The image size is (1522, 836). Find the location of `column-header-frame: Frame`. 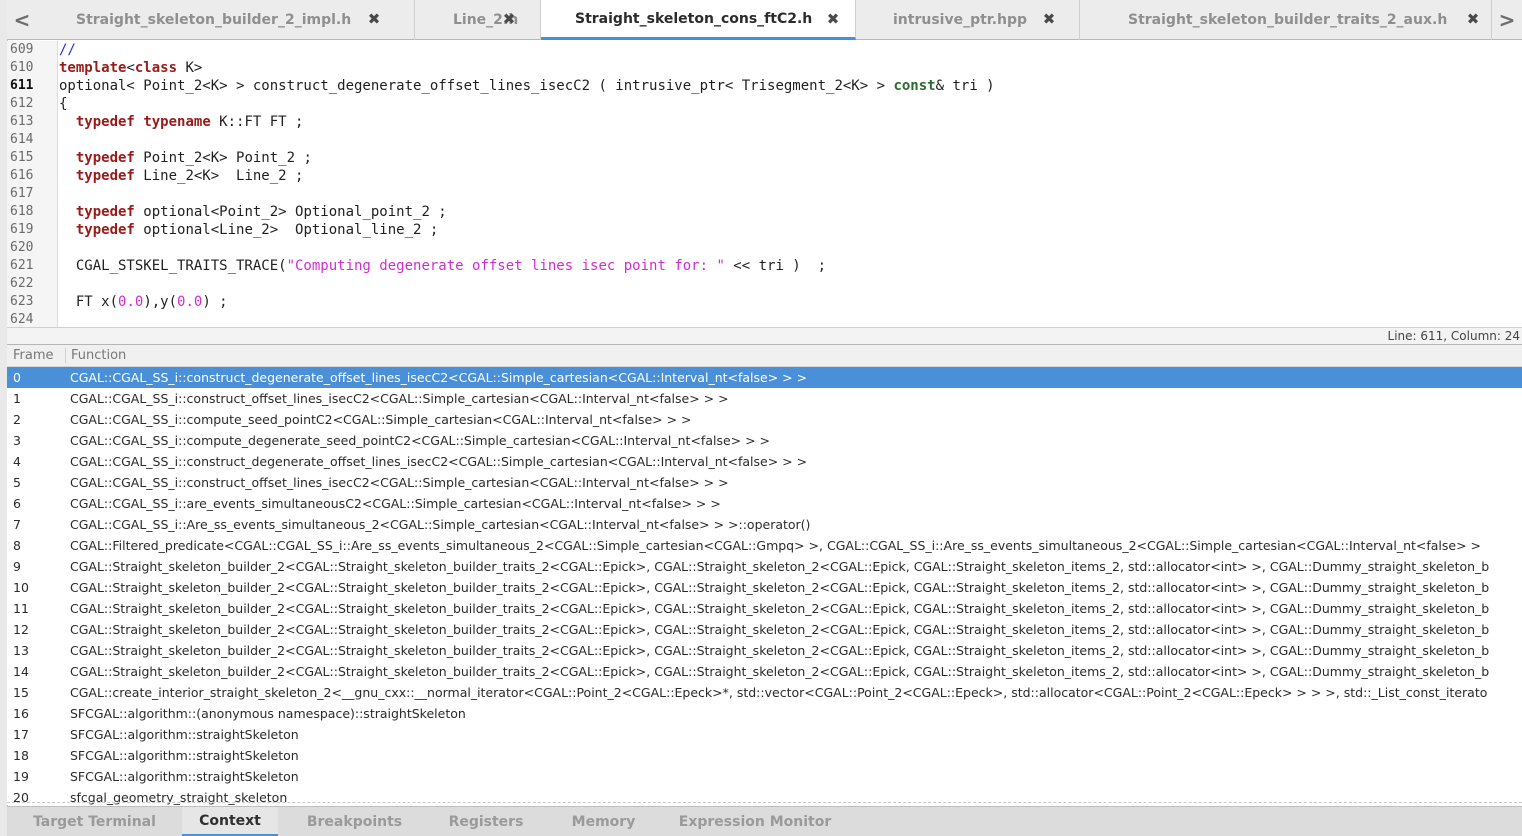

column-header-frame: Frame is located at coordinates (33, 355).